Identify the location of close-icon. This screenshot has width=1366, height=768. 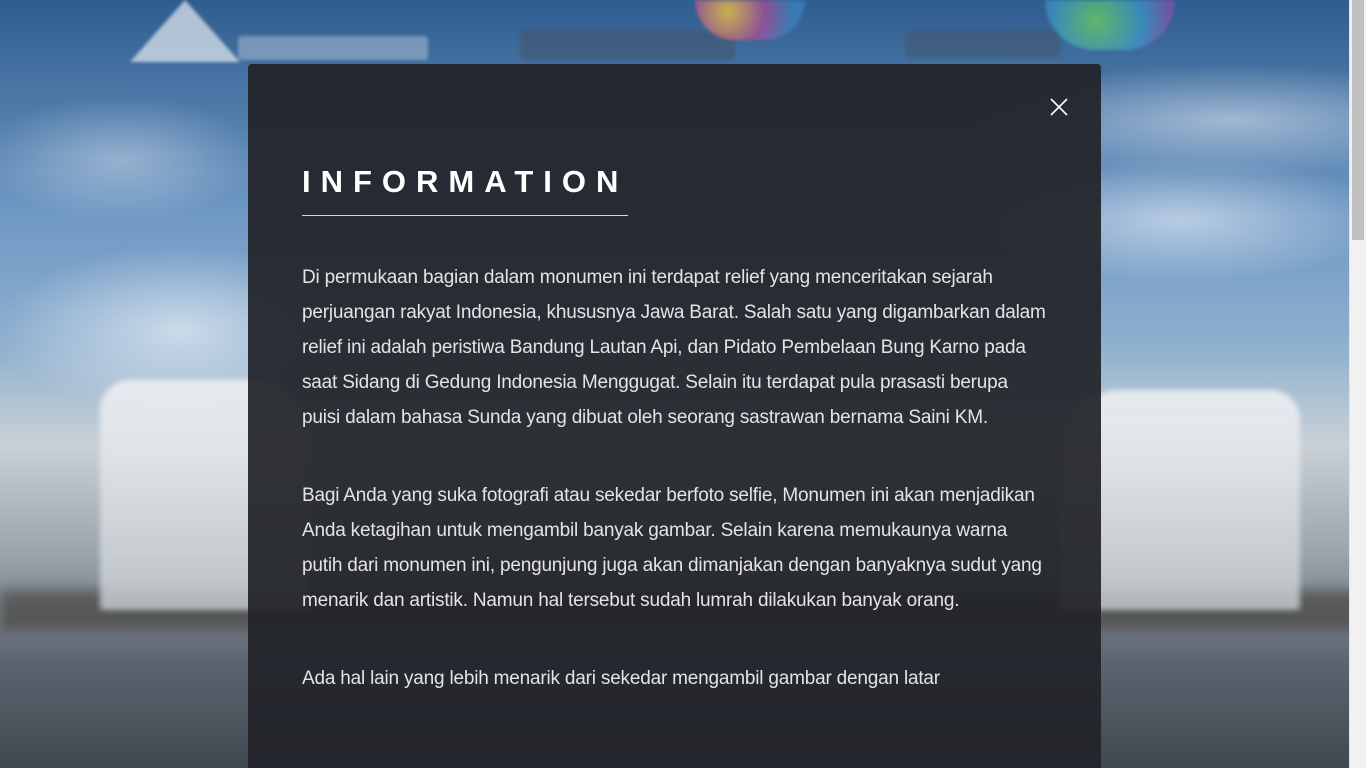
(1059, 107).